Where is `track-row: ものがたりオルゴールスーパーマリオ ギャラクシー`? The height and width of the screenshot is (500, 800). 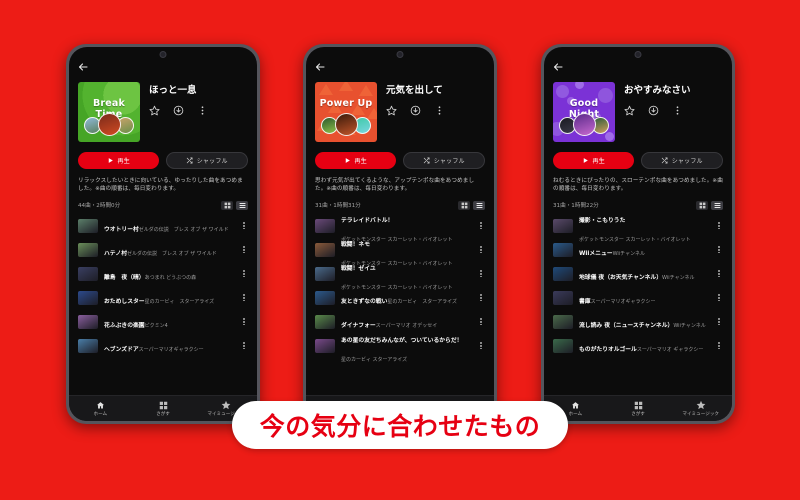 track-row: ものがたりオルゴールスーパーマリオ ギャラクシー is located at coordinates (638, 346).